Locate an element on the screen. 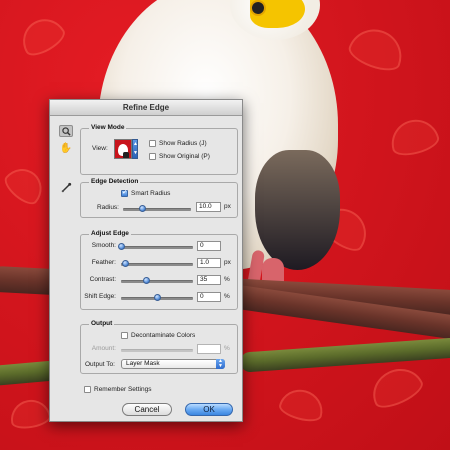 This screenshot has width=450, height=450. show-original-label: Show Original (P) is located at coordinates (184, 156).